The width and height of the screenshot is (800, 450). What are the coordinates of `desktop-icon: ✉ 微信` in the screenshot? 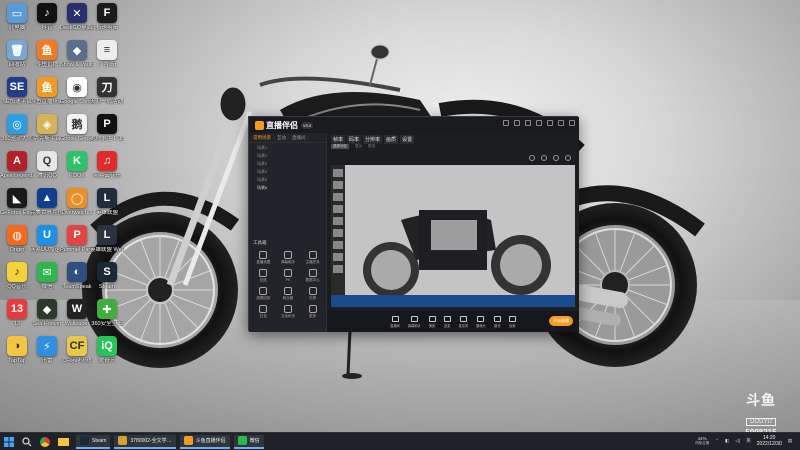 It's located at (47, 276).